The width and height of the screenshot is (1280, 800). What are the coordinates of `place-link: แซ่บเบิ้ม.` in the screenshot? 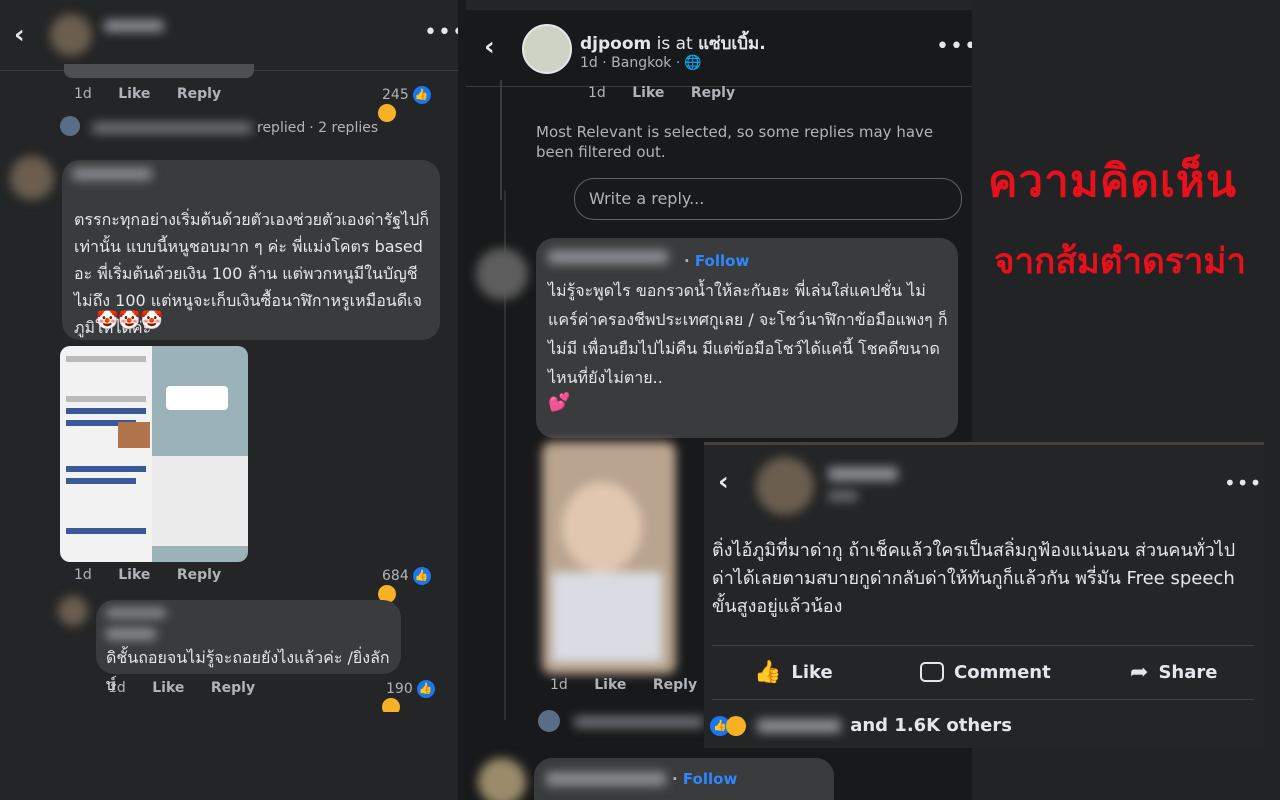 It's located at (732, 44).